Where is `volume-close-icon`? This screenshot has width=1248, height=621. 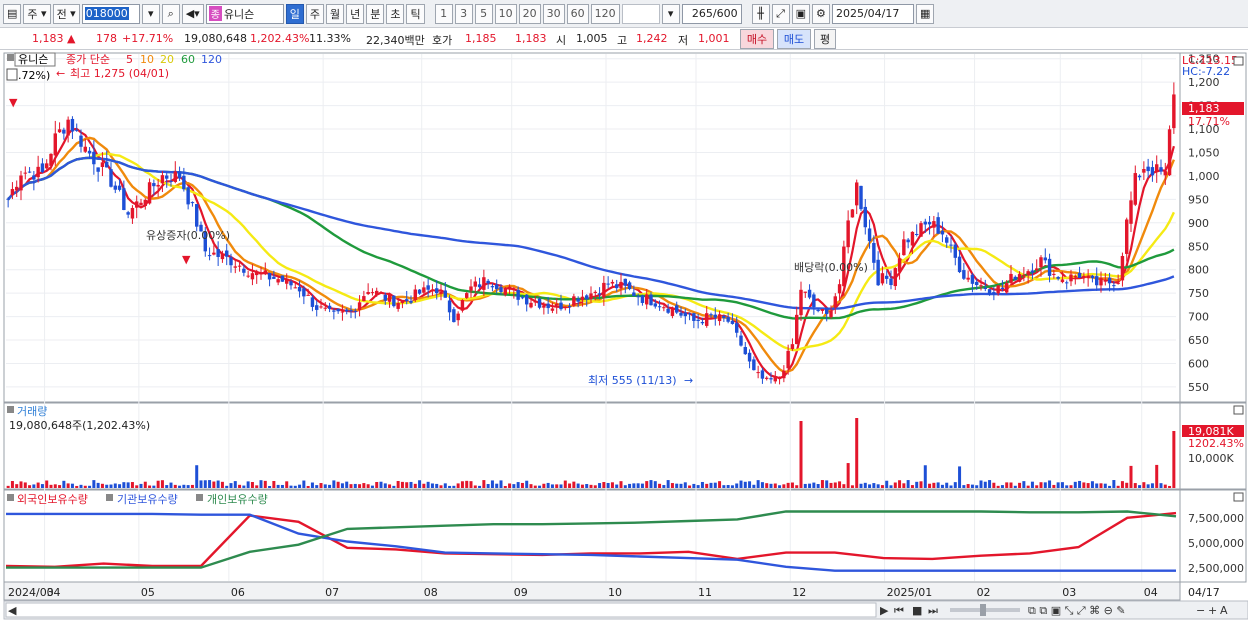 volume-close-icon is located at coordinates (1238, 410).